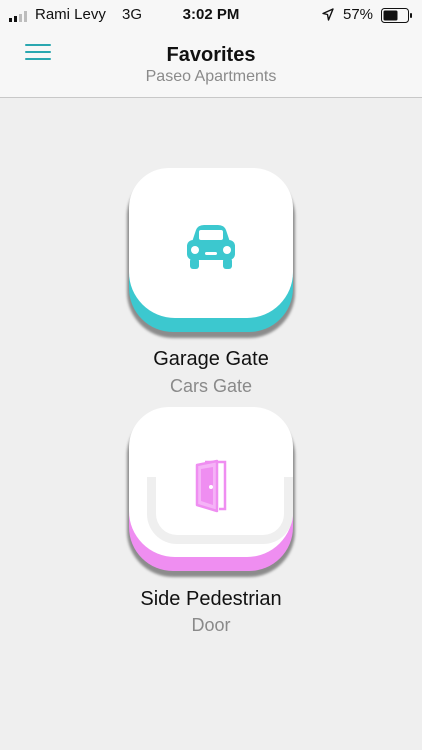 The image size is (422, 750). What do you see at coordinates (328, 14) in the screenshot?
I see `location-arrow-icon` at bounding box center [328, 14].